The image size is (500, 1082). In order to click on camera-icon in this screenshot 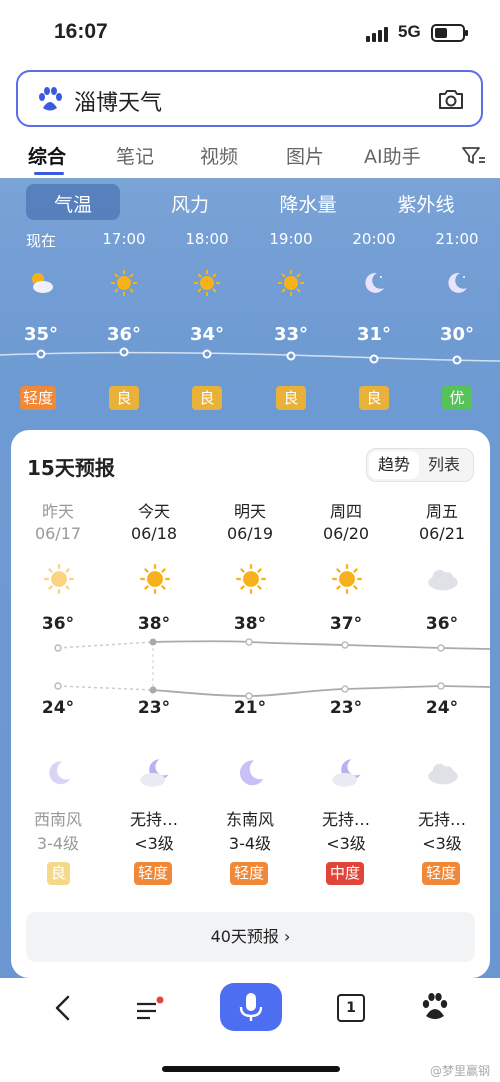, I will do `click(451, 99)`.